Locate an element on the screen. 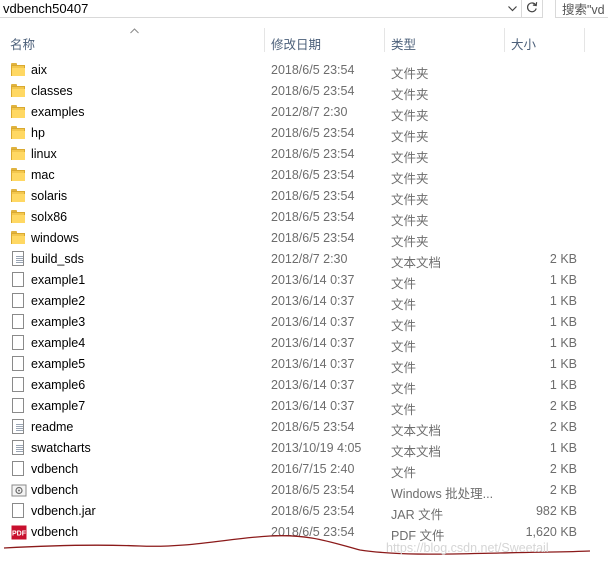  file-row: linux 2018/6/5 23:54 文件夹 is located at coordinates (304, 154).